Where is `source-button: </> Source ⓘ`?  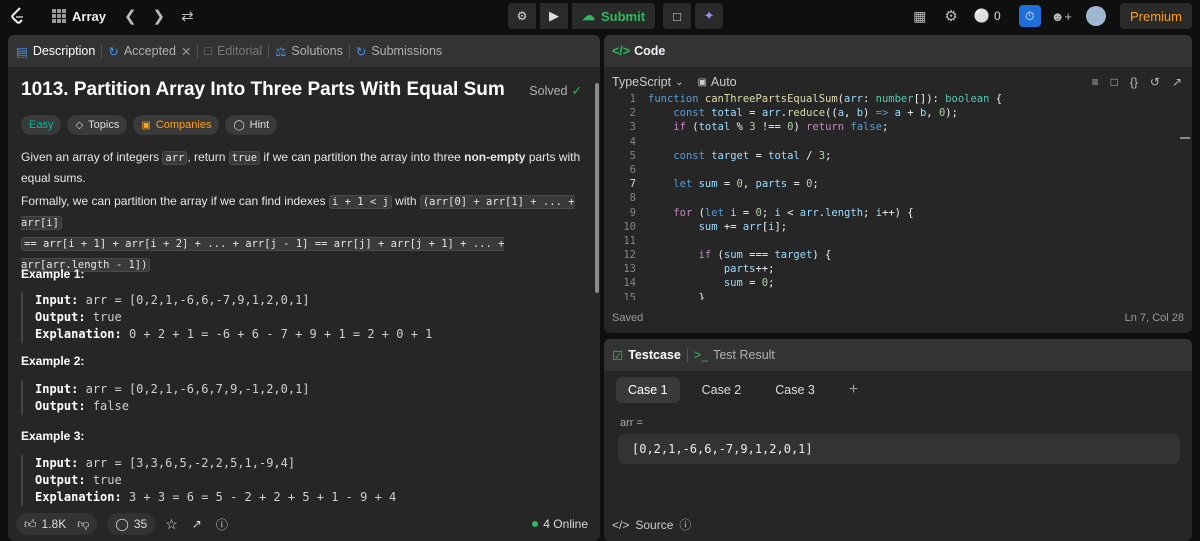 source-button: </> Source ⓘ is located at coordinates (651, 524).